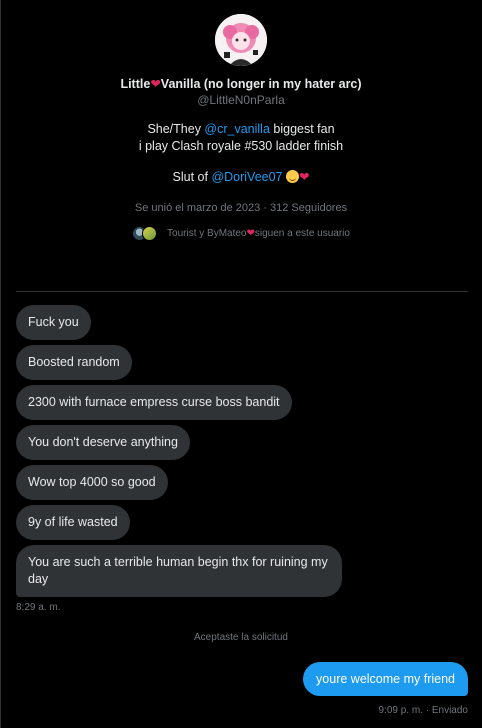 The image size is (482, 728). I want to click on sent-message: youre welcome my friend, so click(385, 679).